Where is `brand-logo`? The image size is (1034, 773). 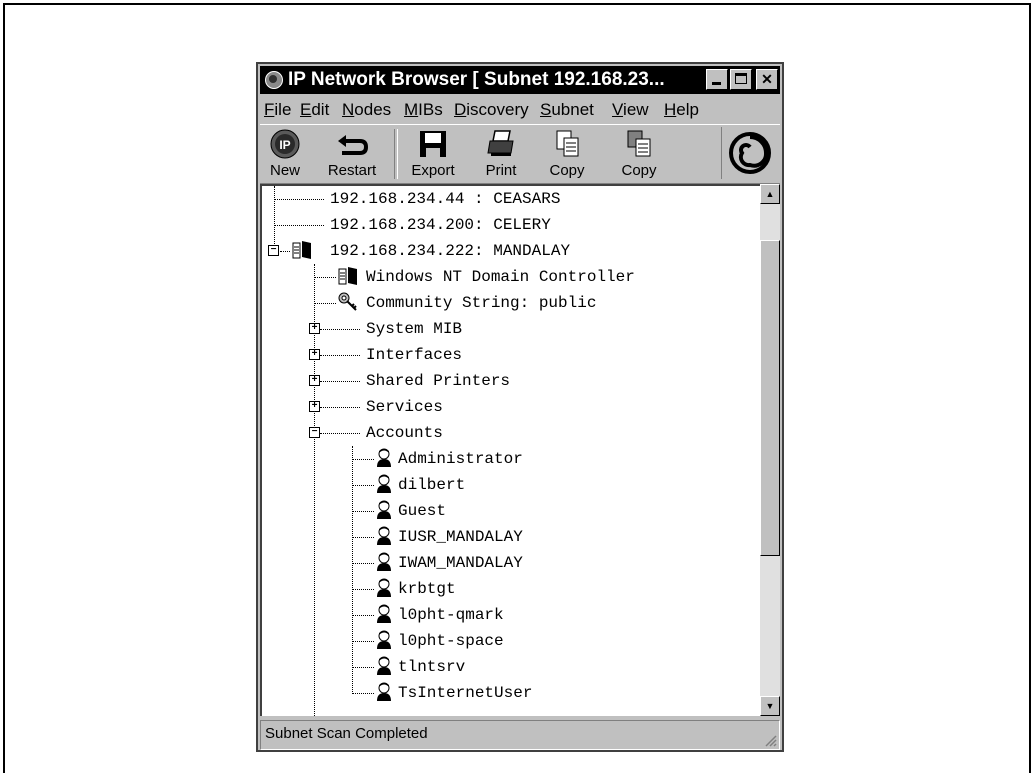
brand-logo is located at coordinates (749, 153).